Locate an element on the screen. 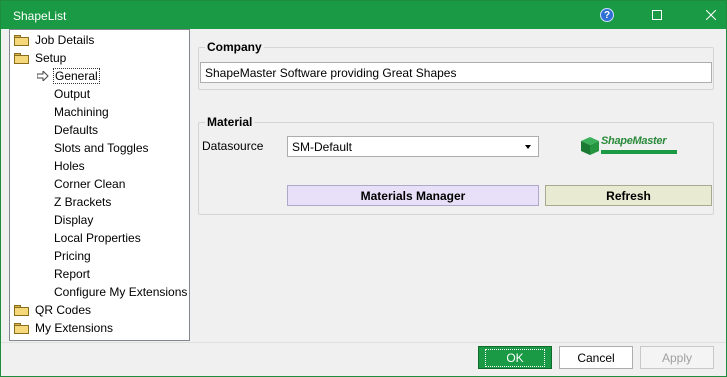 The image size is (727, 377). ok-button-label: OK is located at coordinates (515, 357).